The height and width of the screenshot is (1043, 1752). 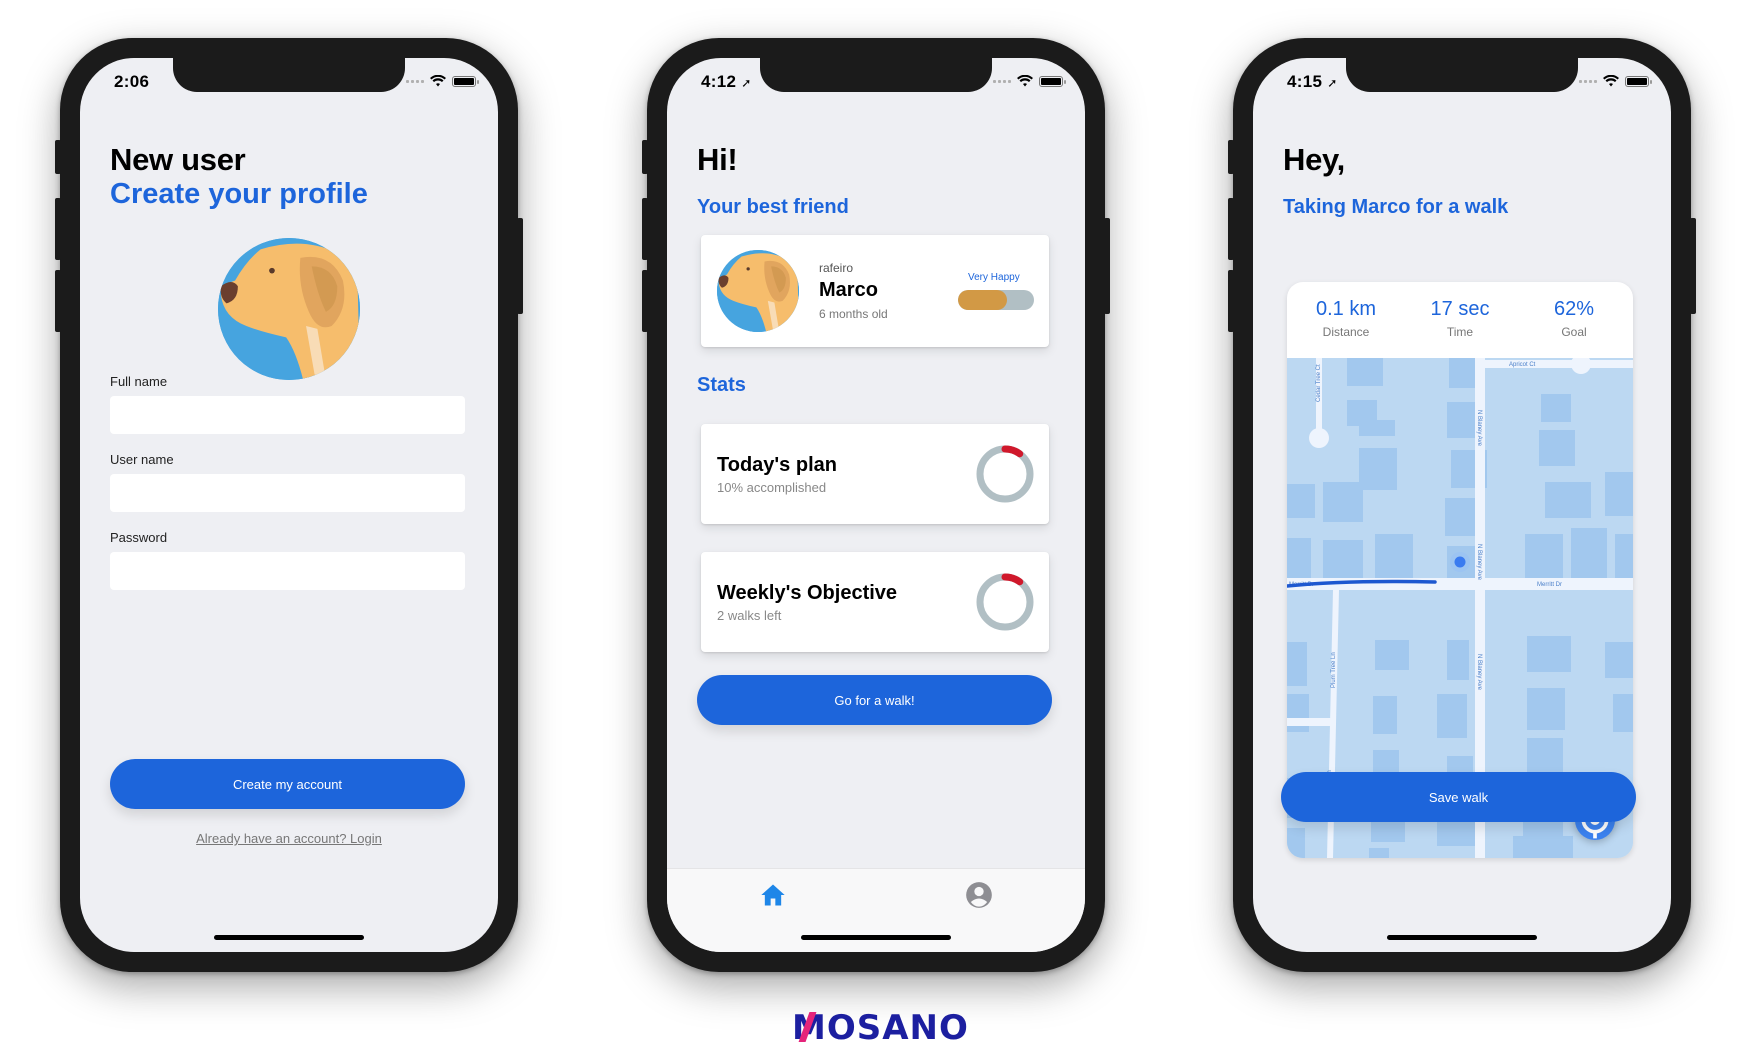 What do you see at coordinates (717, 159) in the screenshot?
I see `greeting-title: Hi!` at bounding box center [717, 159].